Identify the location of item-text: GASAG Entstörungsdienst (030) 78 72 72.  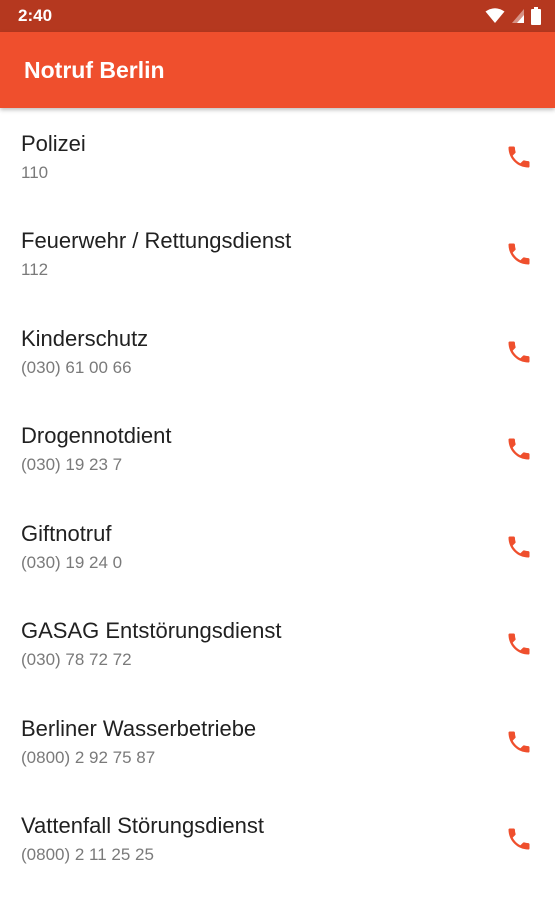
(151, 644).